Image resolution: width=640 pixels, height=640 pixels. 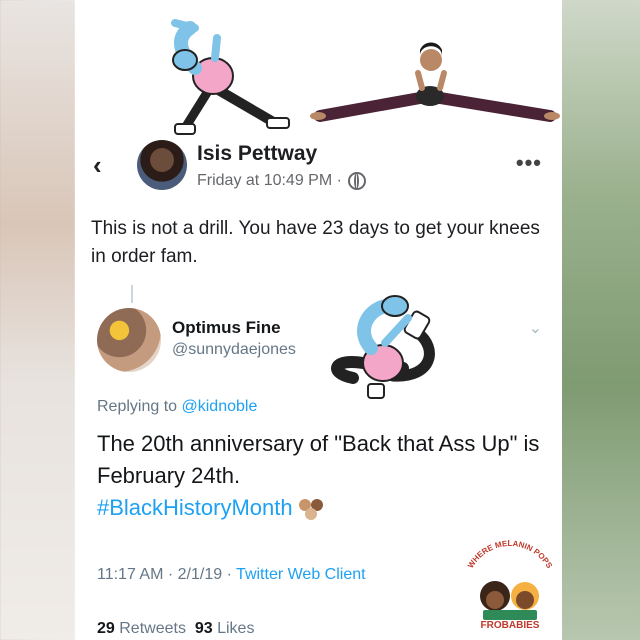 I want to click on woman-splits-photo, so click(x=435, y=82).